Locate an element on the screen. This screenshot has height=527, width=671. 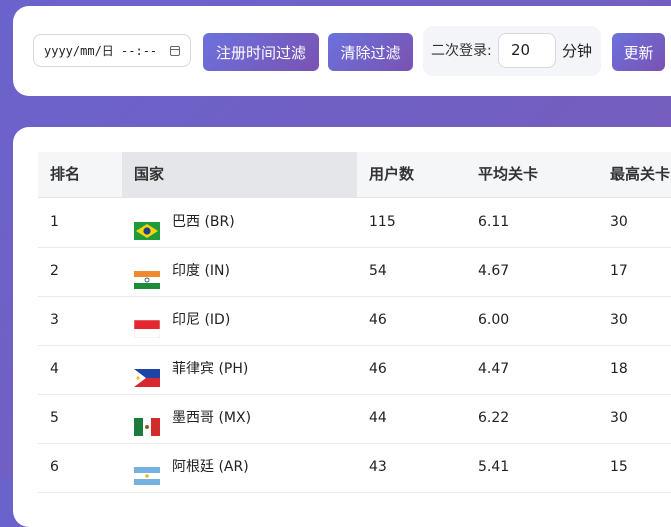
country-cell: 墨西哥 (MX) is located at coordinates (239, 418).